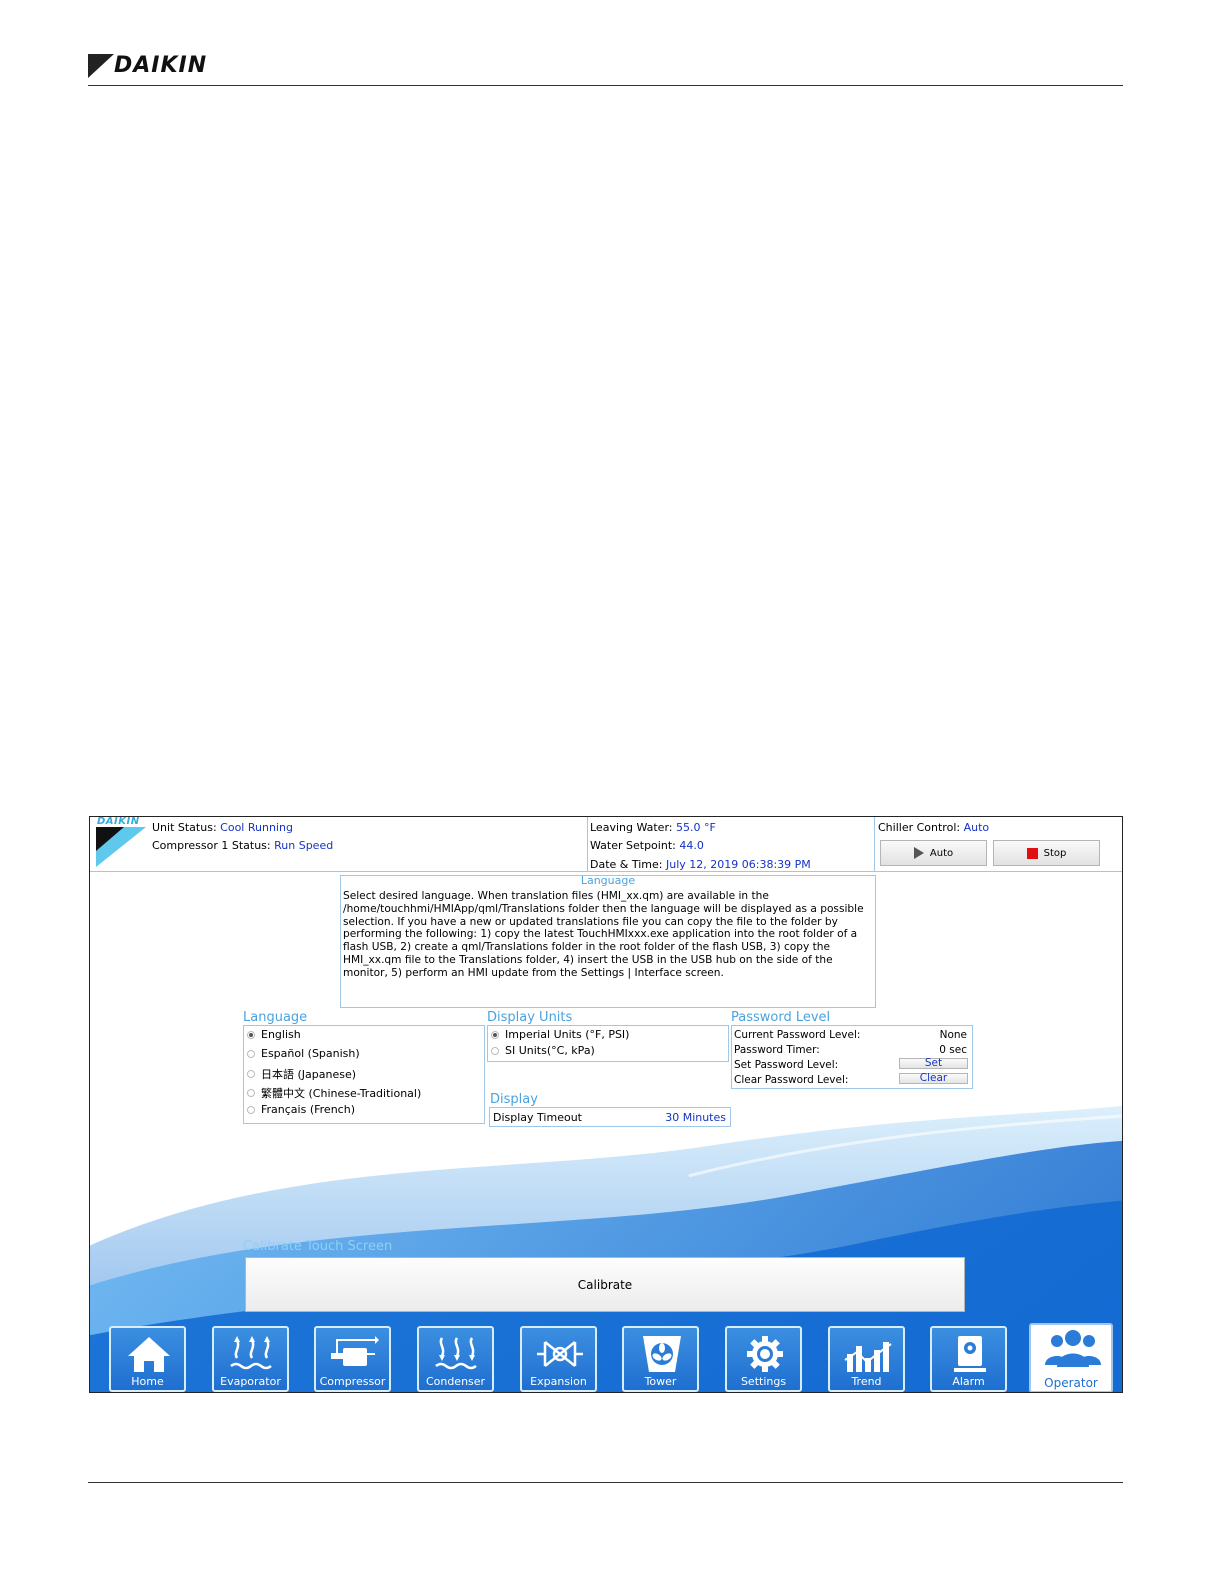 This screenshot has width=1224, height=1584. I want to click on condenser-icon, so click(456, 1353).